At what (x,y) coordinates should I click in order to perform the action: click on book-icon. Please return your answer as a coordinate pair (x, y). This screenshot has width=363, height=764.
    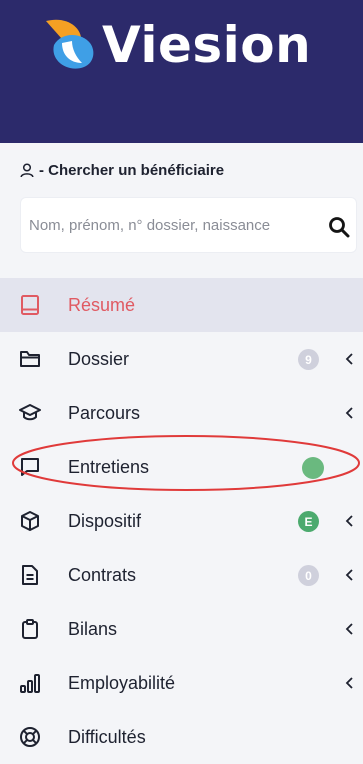
    Looking at the image, I should click on (30, 305).